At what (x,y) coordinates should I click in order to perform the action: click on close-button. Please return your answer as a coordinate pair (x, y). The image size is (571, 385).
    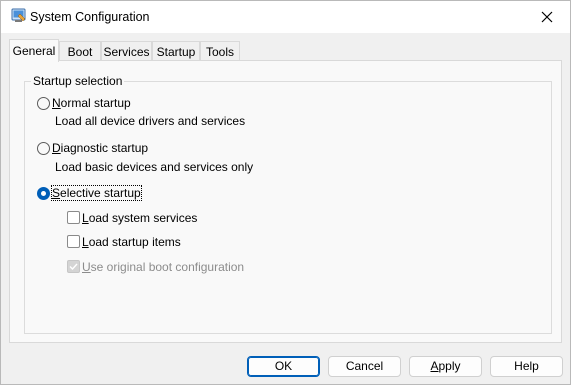
    Looking at the image, I should click on (547, 17).